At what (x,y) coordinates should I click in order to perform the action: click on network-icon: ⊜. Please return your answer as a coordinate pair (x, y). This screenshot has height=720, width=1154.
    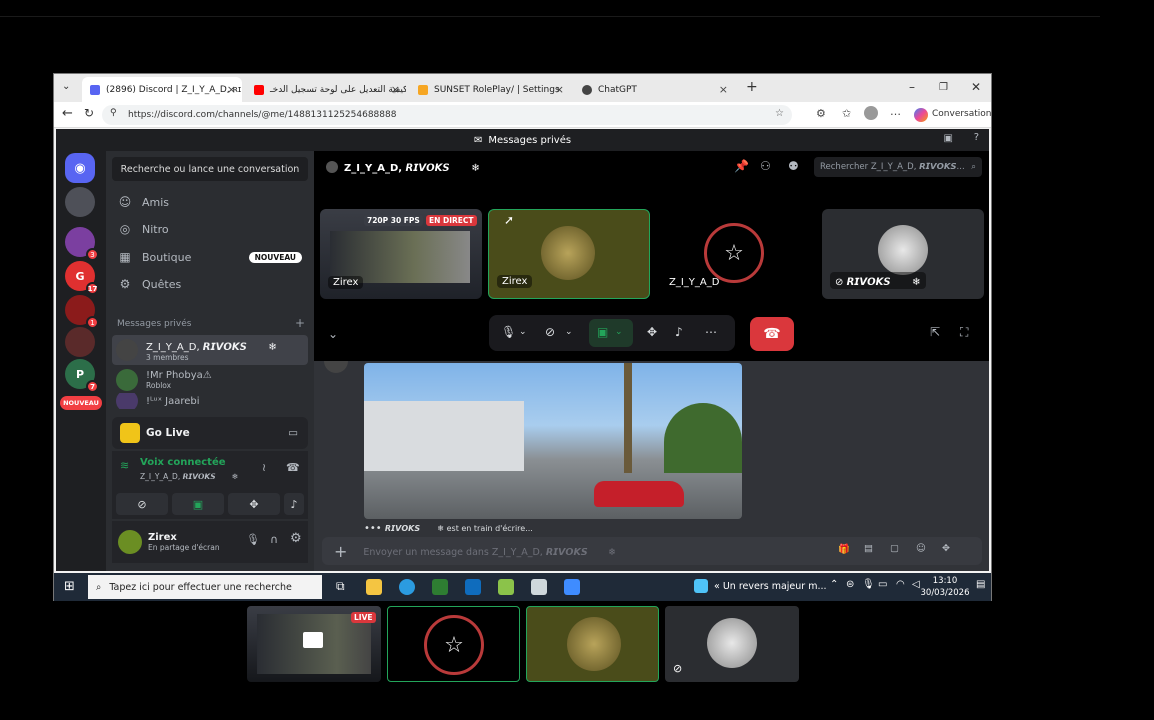
    Looking at the image, I should click on (850, 584).